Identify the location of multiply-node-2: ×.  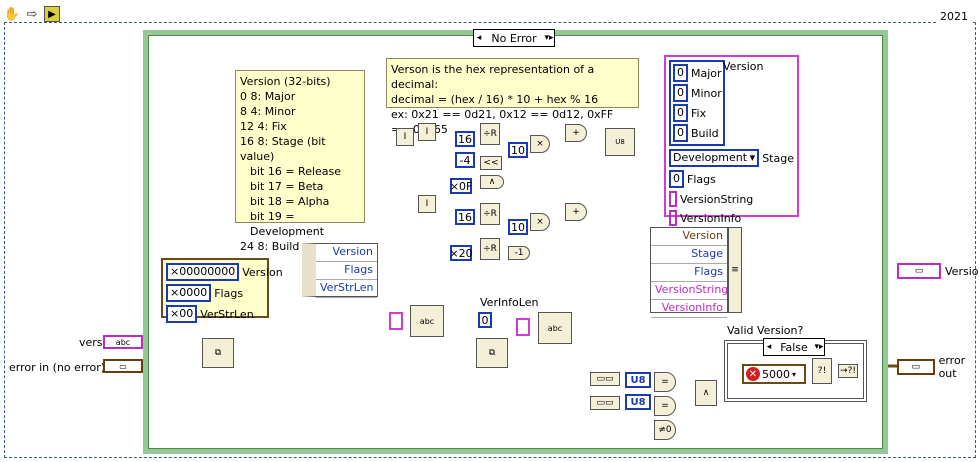
(540, 222).